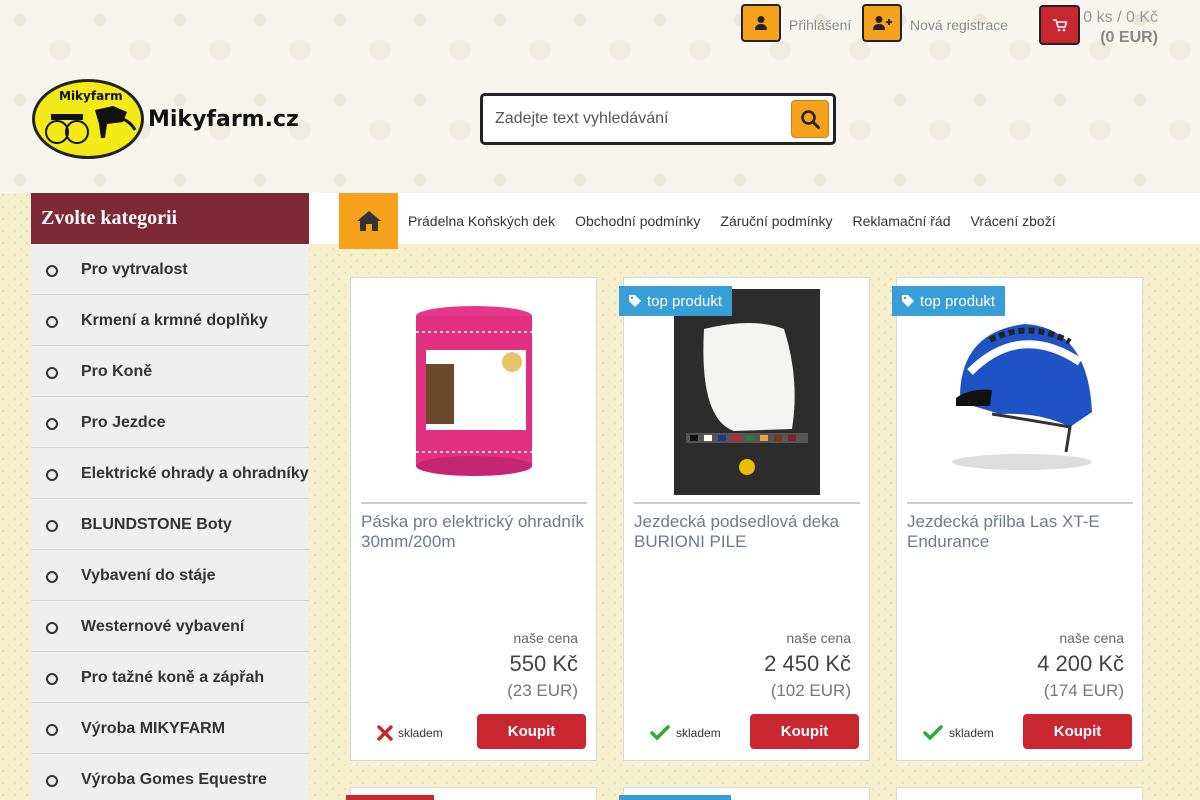 Image resolution: width=1200 pixels, height=800 pixels. I want to click on svg-text: Mikyfarm, so click(91, 96).